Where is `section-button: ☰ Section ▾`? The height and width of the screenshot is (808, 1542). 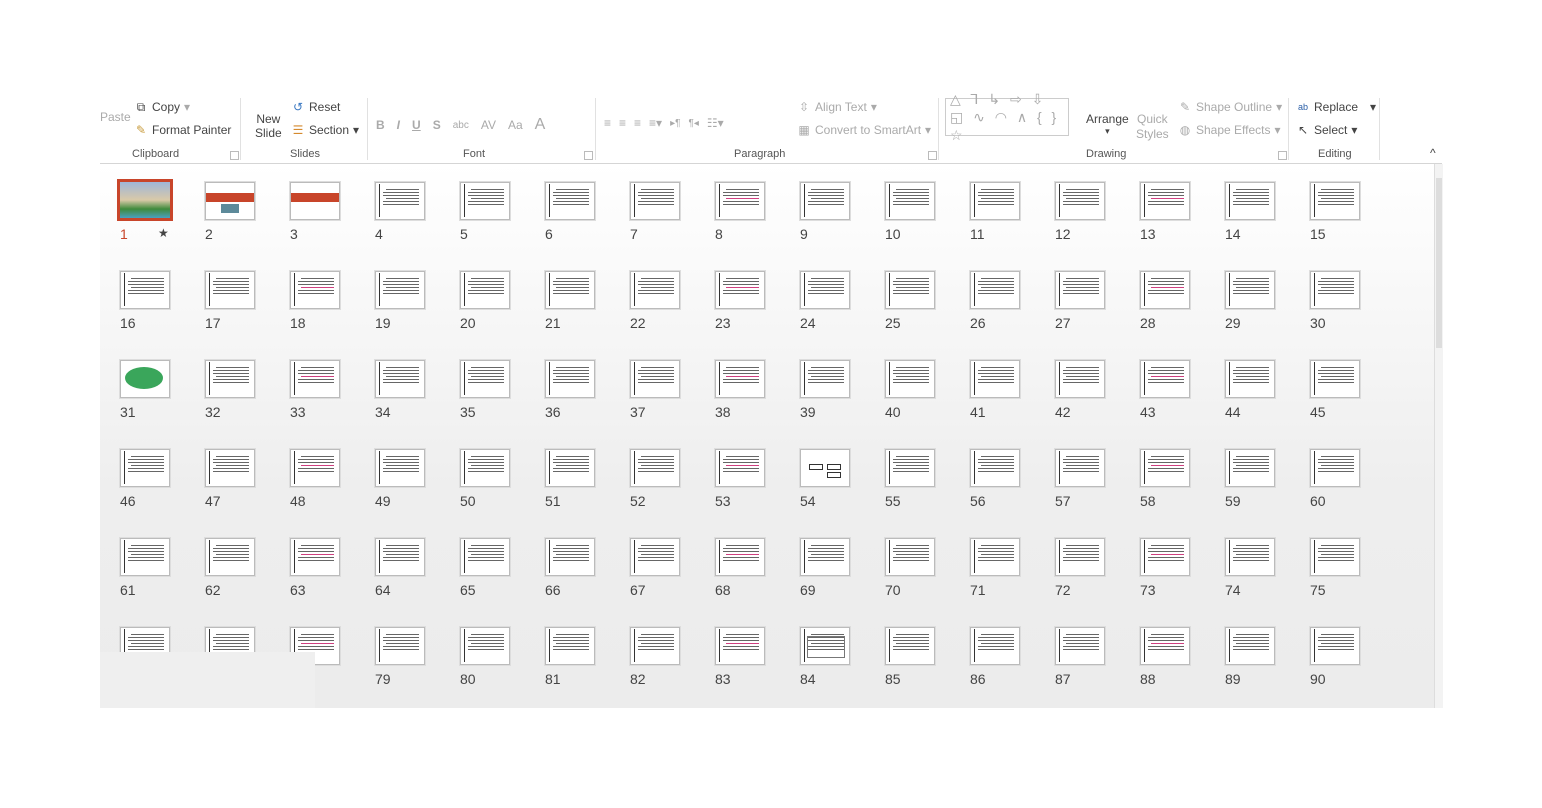
section-button: ☰ Section ▾ is located at coordinates (325, 130).